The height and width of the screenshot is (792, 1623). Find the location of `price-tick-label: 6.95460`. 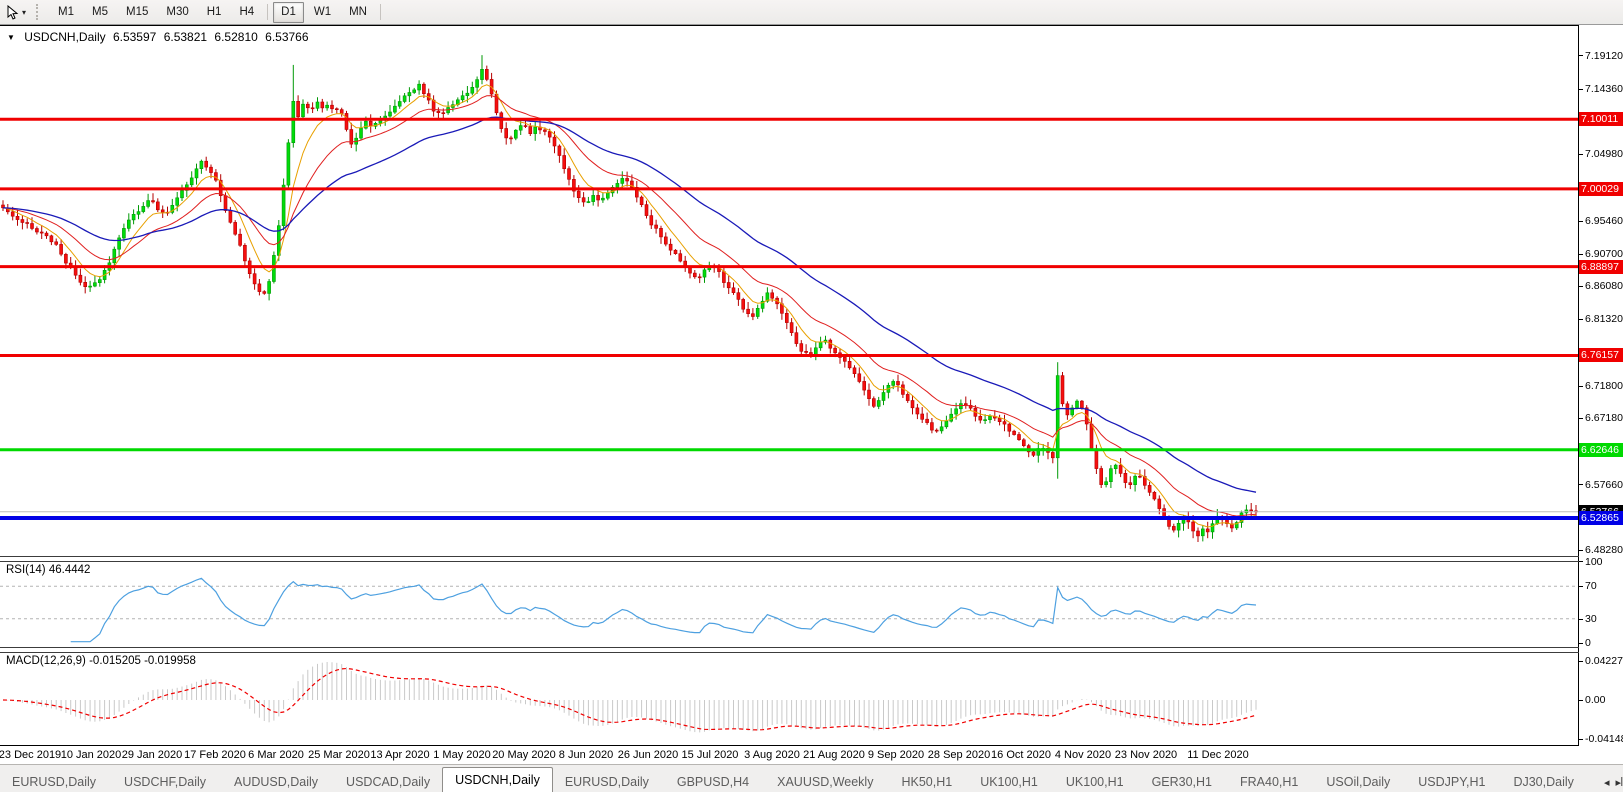

price-tick-label: 6.95460 is located at coordinates (1604, 220).